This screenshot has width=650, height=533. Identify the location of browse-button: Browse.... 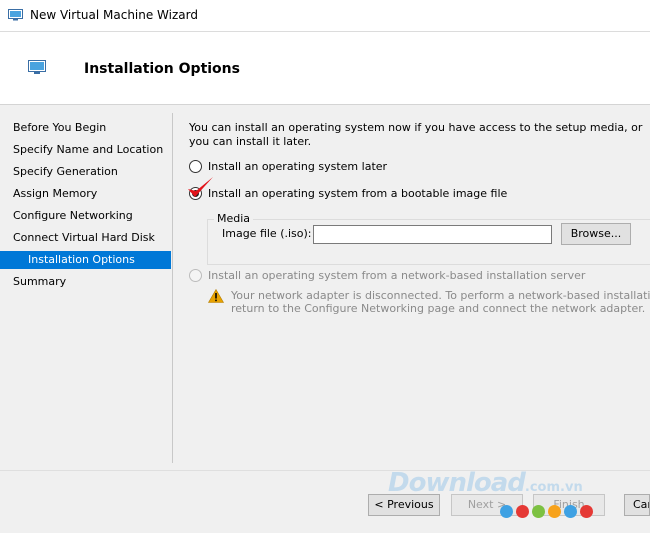
(596, 234).